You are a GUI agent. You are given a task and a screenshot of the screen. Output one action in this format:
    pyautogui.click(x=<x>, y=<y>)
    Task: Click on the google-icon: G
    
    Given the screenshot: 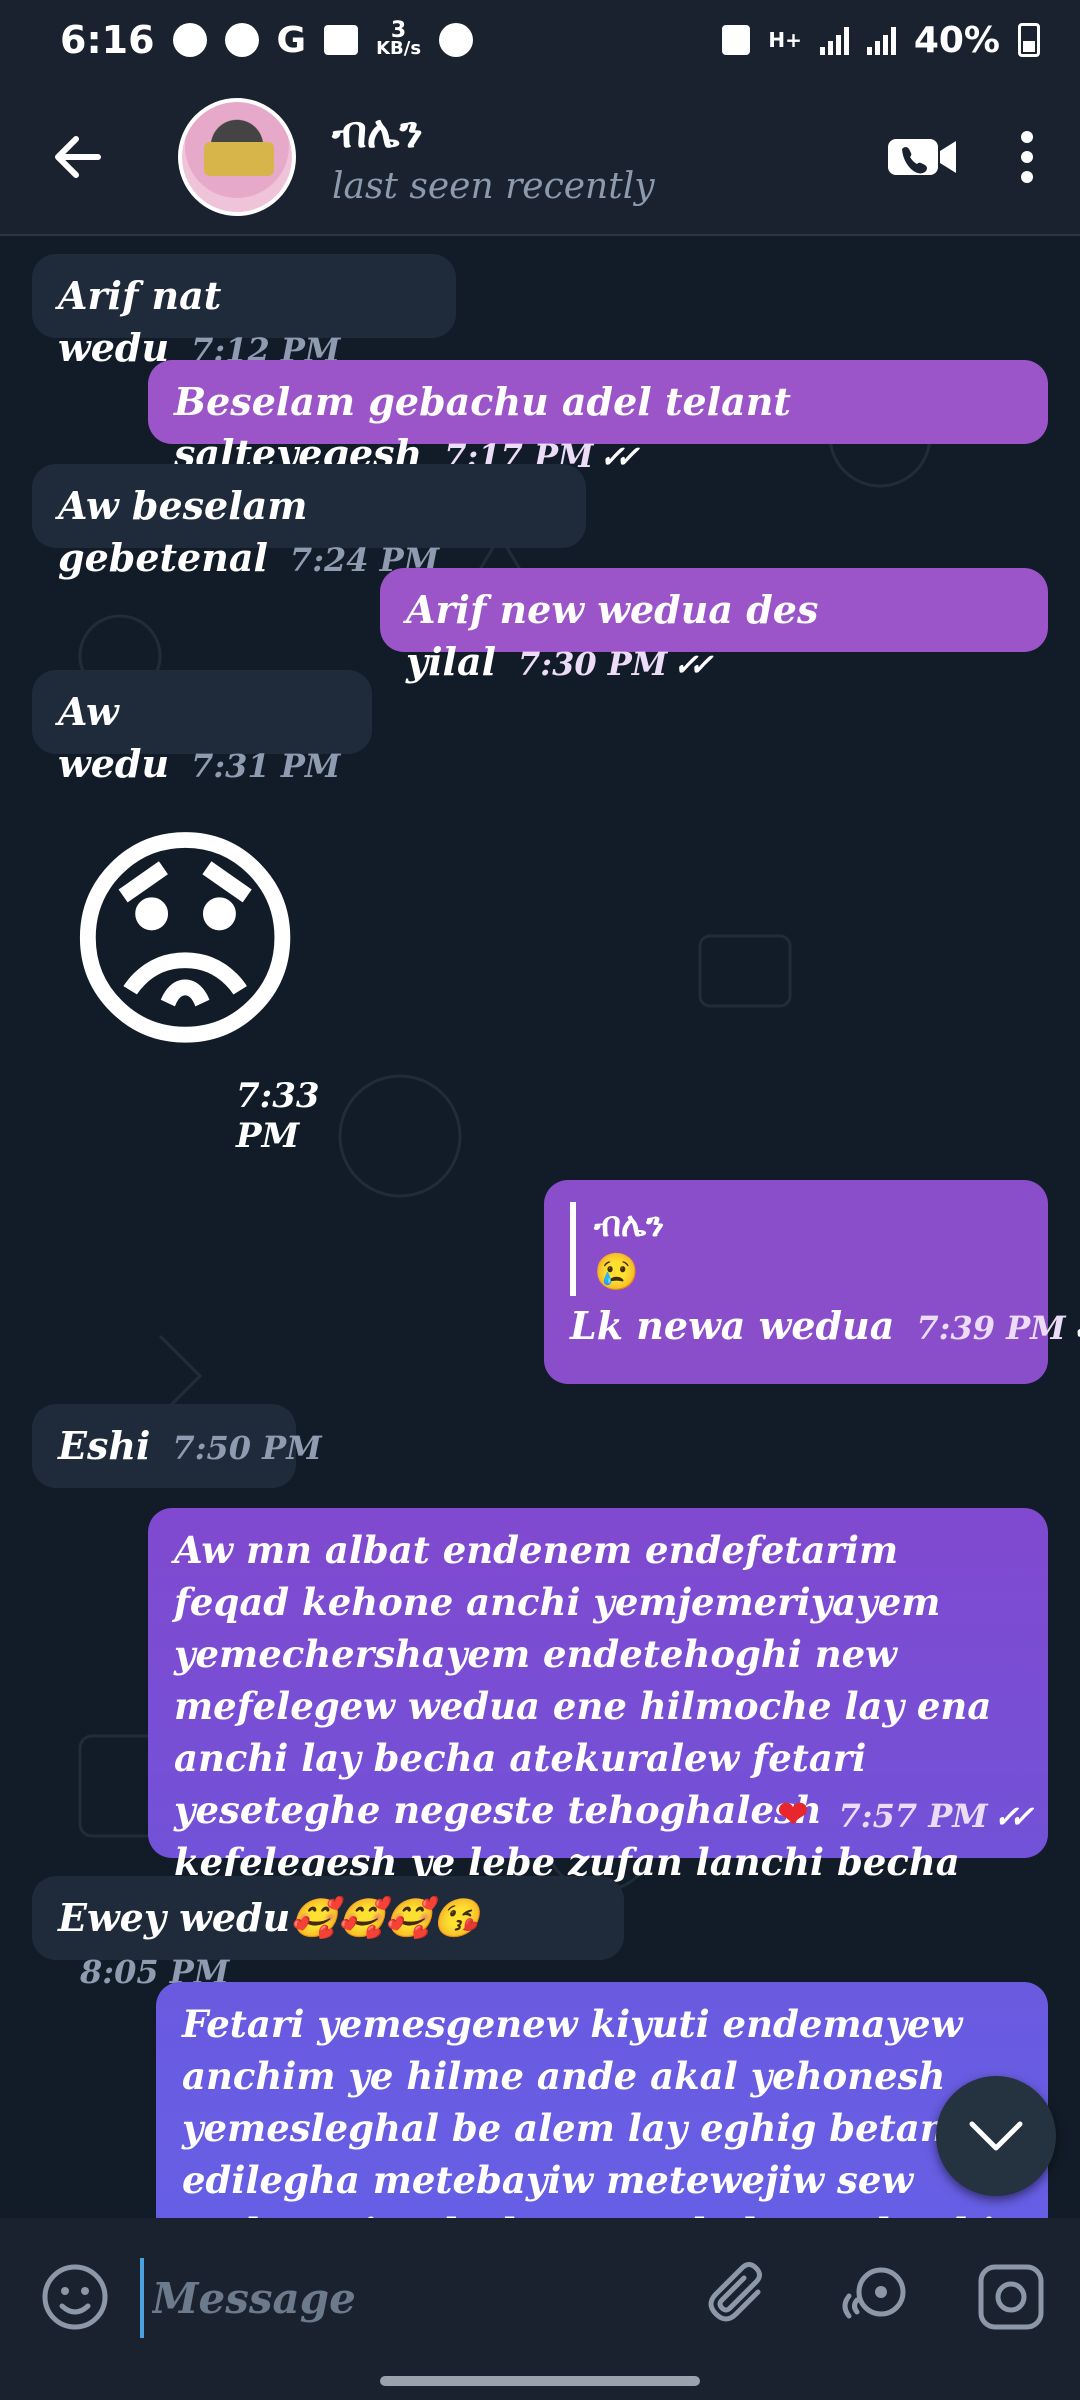 What is the action you would take?
    pyautogui.click(x=291, y=40)
    